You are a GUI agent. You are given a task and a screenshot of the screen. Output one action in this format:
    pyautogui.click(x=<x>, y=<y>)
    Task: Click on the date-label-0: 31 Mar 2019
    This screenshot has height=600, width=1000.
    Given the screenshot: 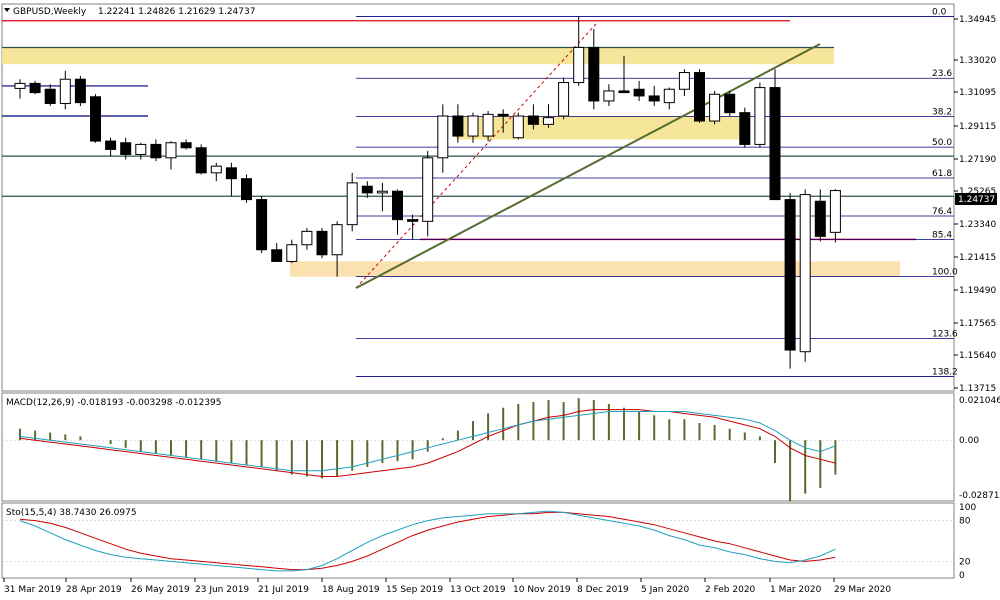 What is the action you would take?
    pyautogui.click(x=32, y=590)
    